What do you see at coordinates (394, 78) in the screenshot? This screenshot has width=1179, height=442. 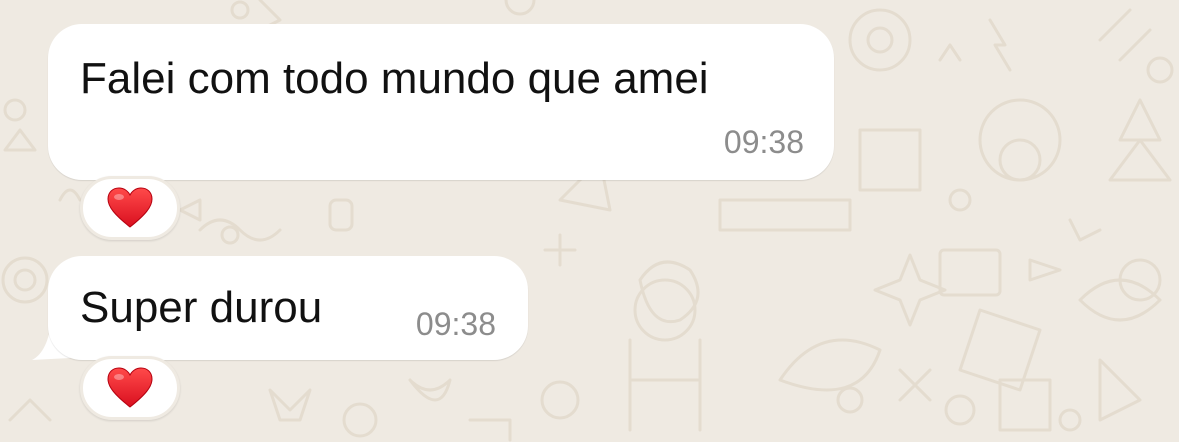 I see `message-text: Falei com todo mundo que amei` at bounding box center [394, 78].